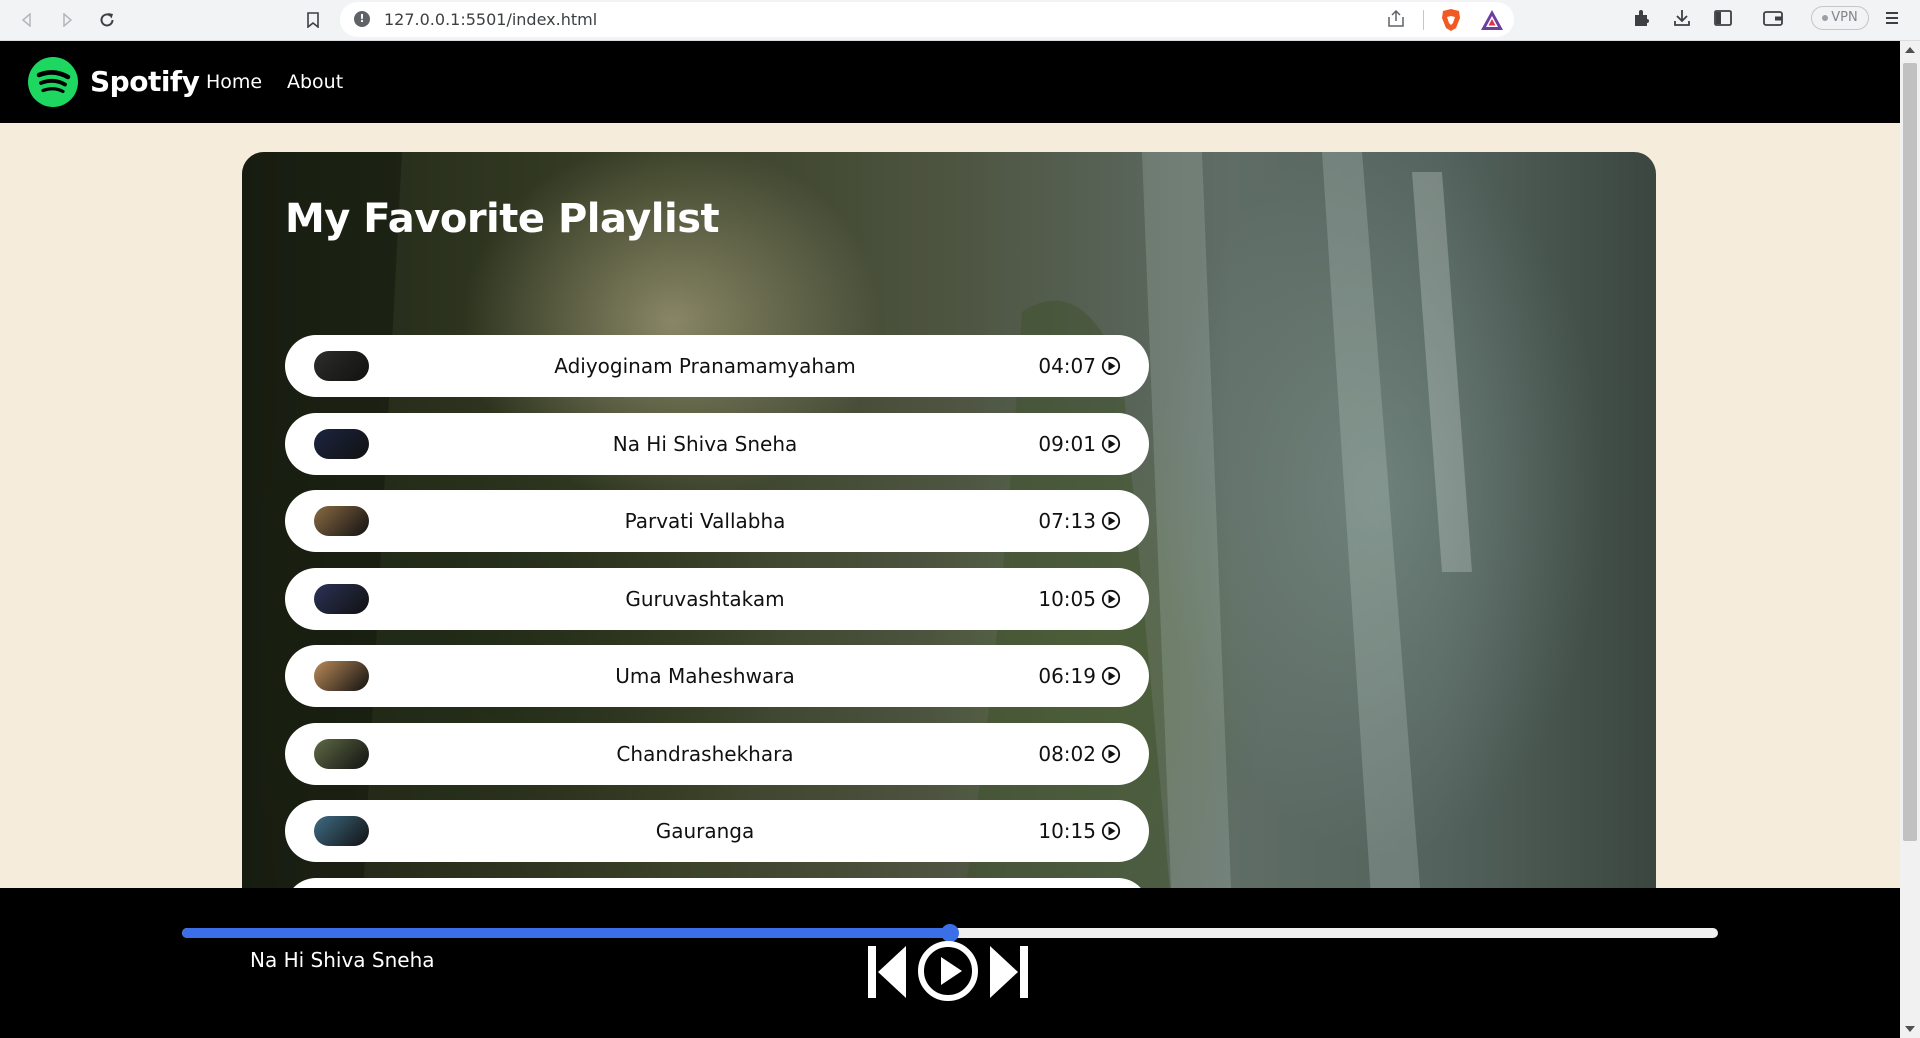  I want to click on song-name: Adiyoginam Pranamamyaham, so click(705, 366).